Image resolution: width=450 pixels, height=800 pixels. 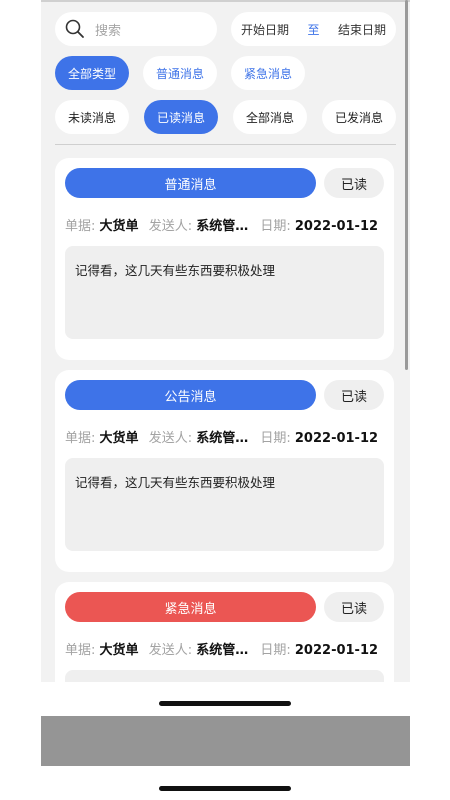 I want to click on search-placeholder: 搜索, so click(x=108, y=31).